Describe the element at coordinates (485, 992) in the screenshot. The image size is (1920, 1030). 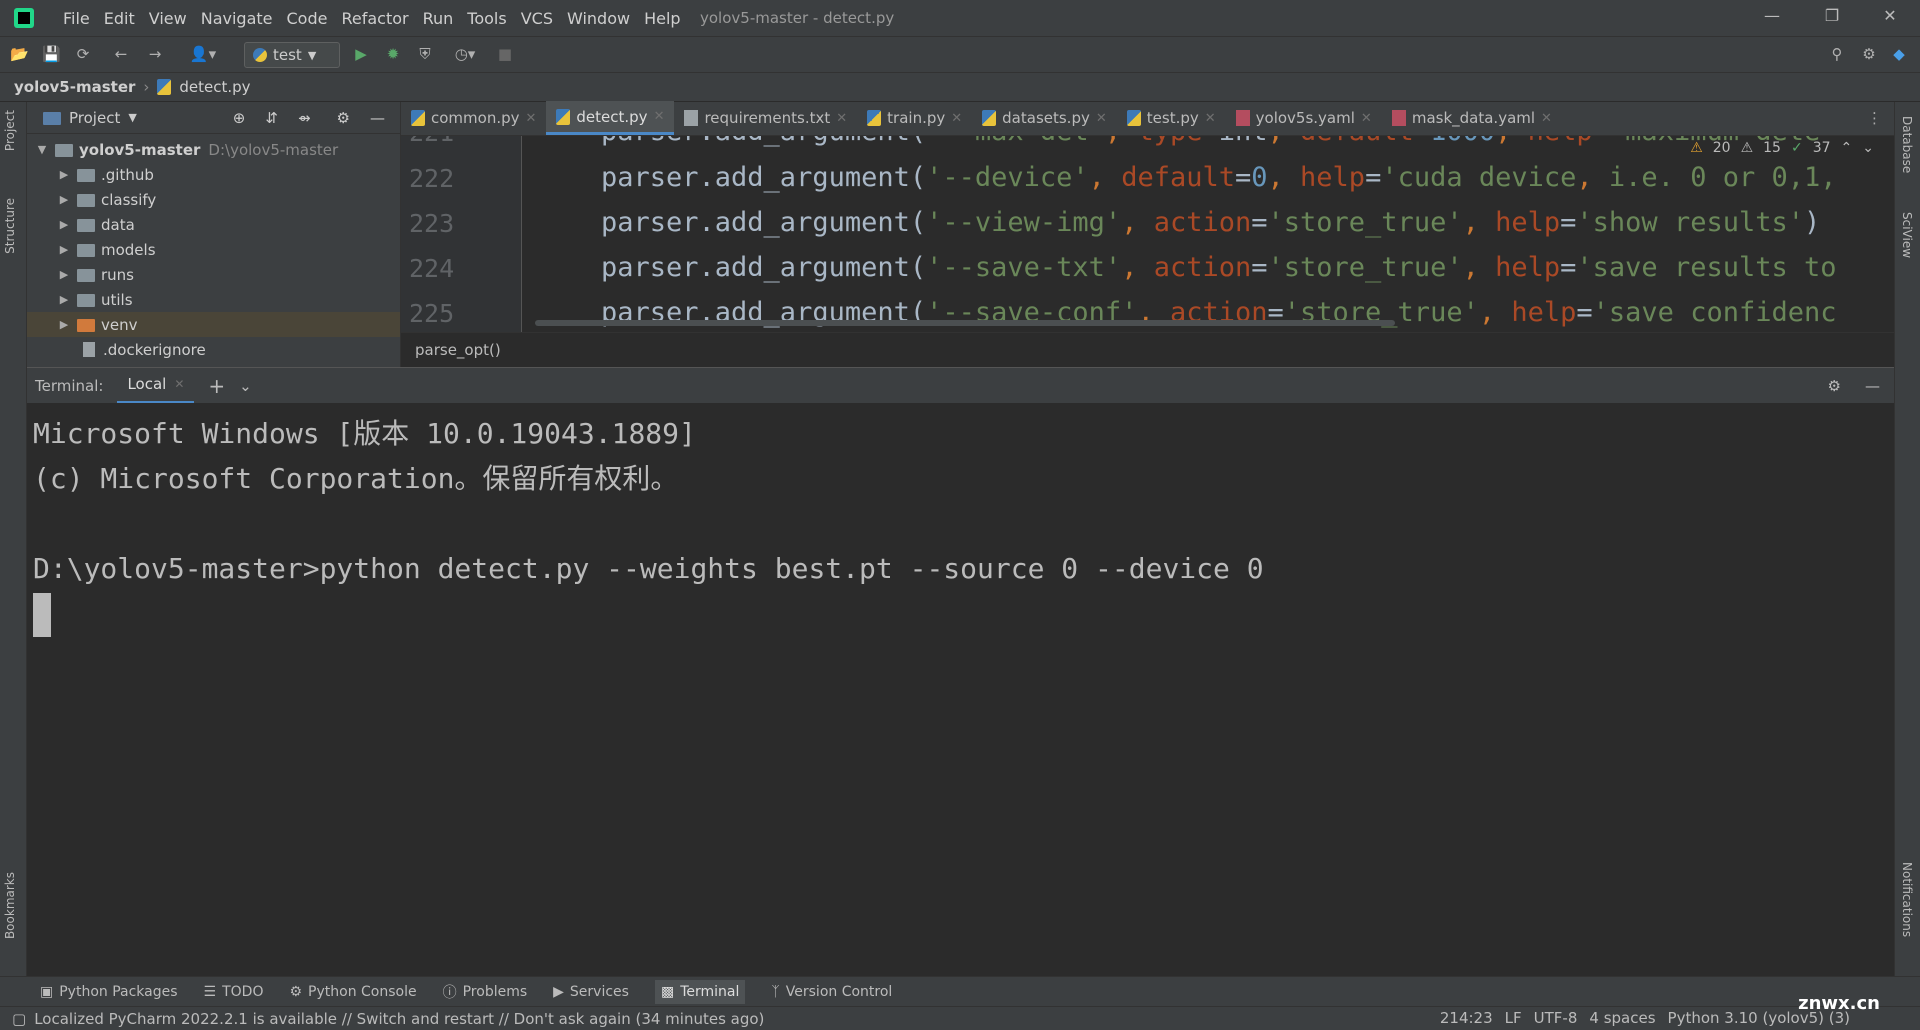
I see `tool-problems: ⓘ Problems` at that location.